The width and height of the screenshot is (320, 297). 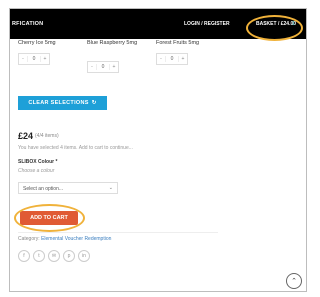 I want to click on basket-highlight-circle, so click(x=274, y=28).